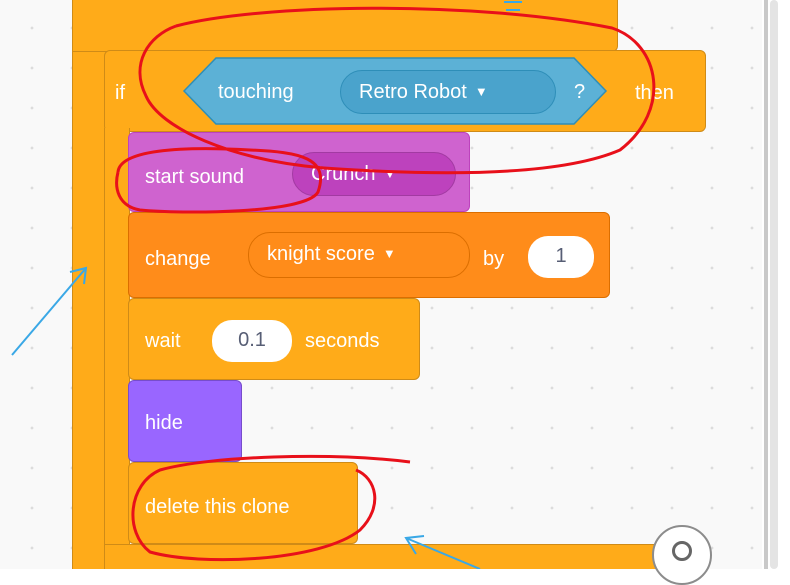 The image size is (790, 585). Describe the element at coordinates (343, 174) in the screenshot. I see `sound-value: Crunch` at that location.